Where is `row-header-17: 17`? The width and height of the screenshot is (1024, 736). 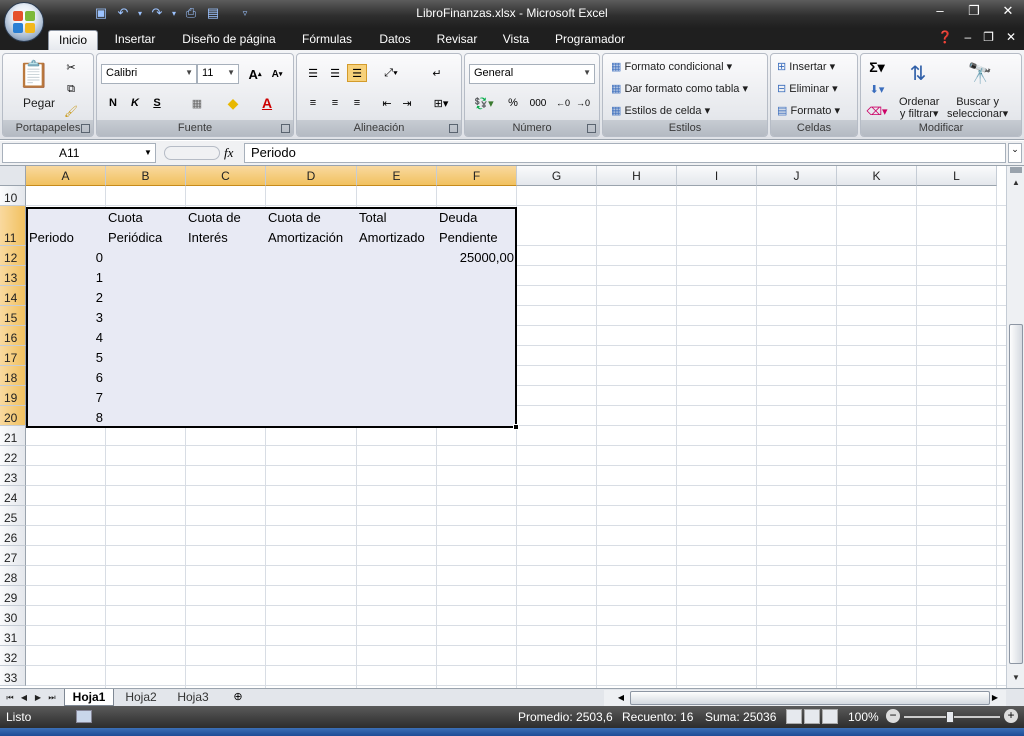
row-header-17: 17 is located at coordinates (13, 356).